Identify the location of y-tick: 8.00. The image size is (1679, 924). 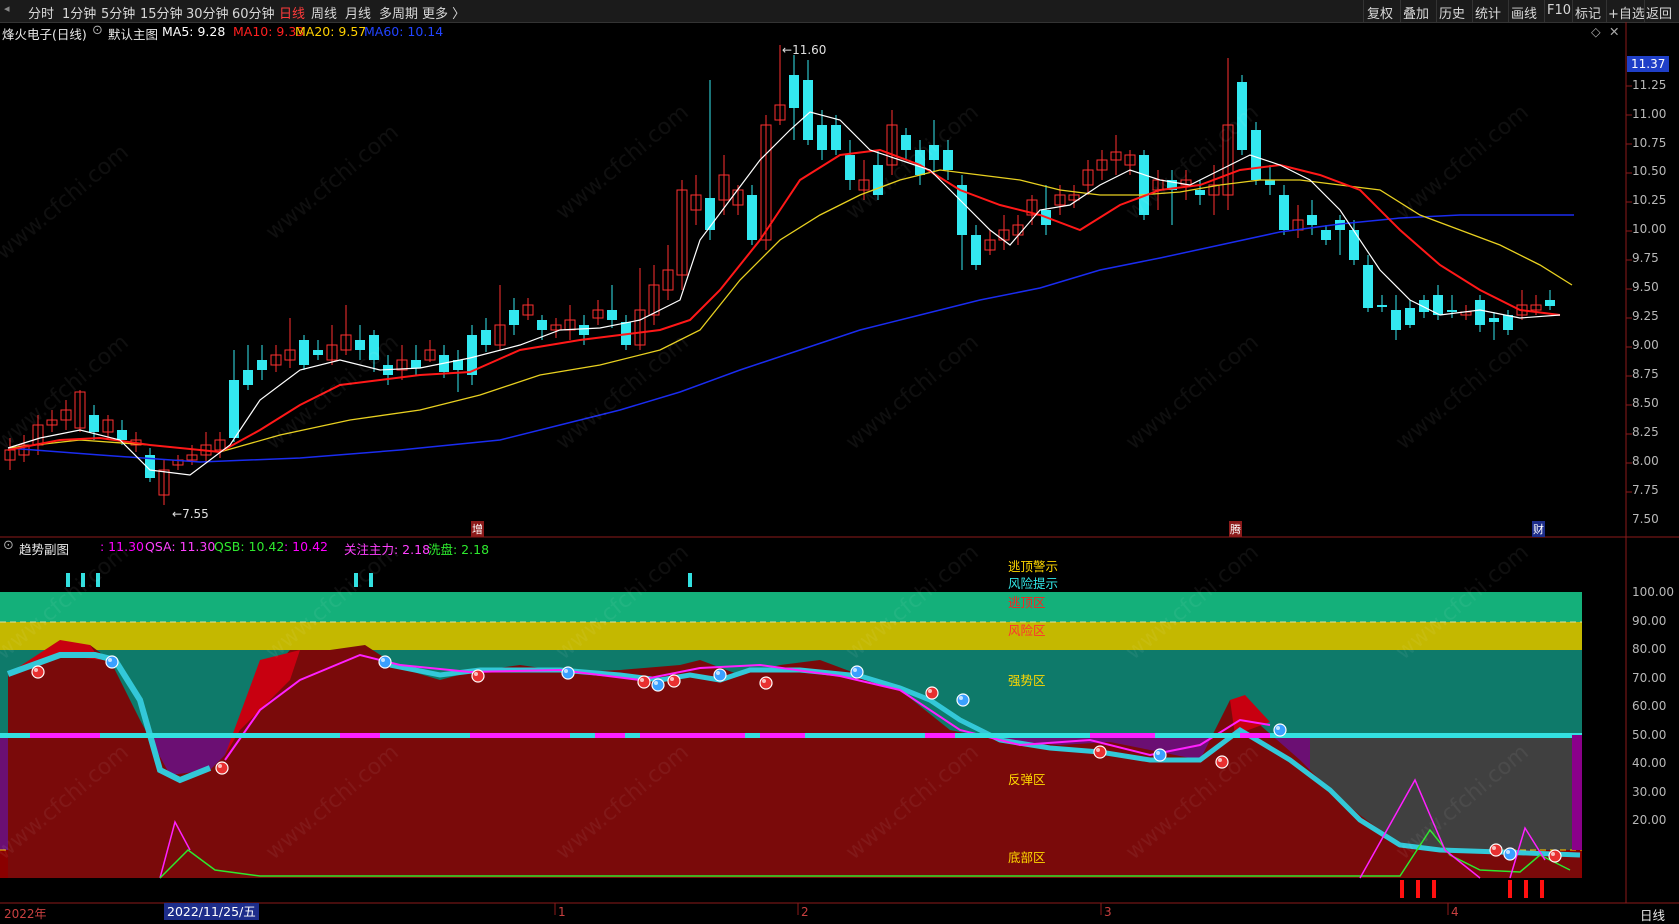
(1645, 461).